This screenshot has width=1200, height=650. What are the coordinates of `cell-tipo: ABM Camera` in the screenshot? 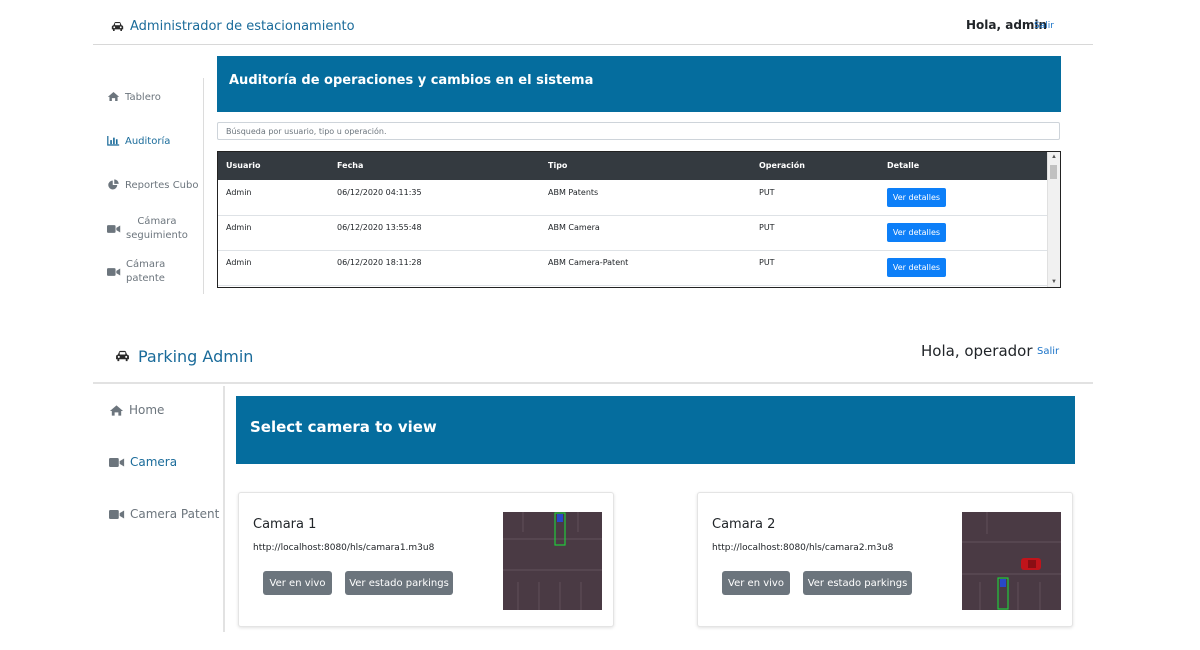 It's located at (574, 227).